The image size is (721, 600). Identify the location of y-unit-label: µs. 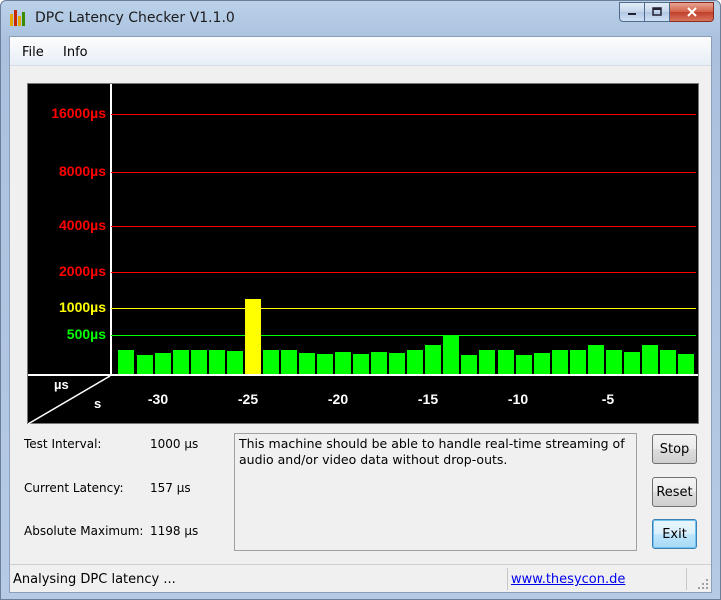
(61, 384).